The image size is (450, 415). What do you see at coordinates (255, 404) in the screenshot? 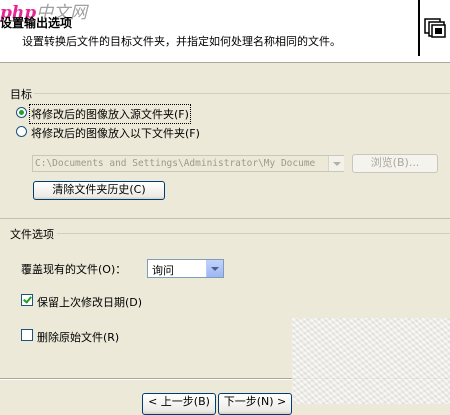
I see `next-button: 下一步(N) >` at bounding box center [255, 404].